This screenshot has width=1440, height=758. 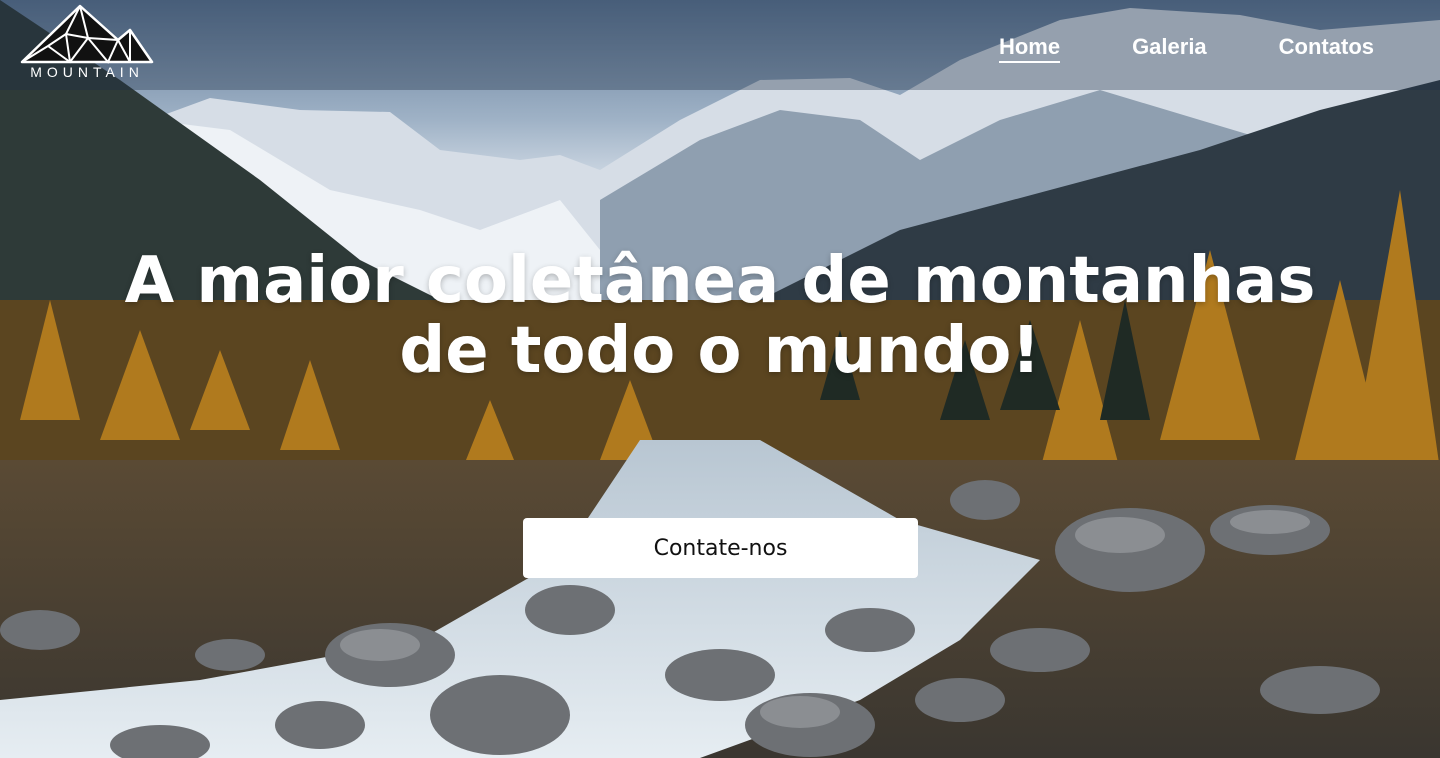 I want to click on nav-link-galeria: Galeria, so click(x=1169, y=48).